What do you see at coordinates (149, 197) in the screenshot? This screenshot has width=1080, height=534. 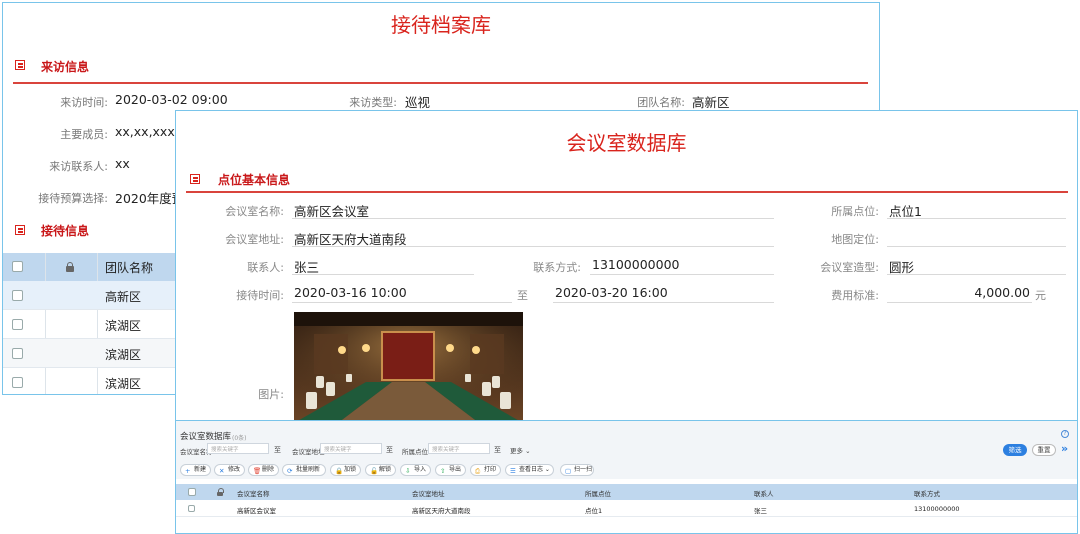 I see `budget-value: 2020年度预` at bounding box center [149, 197].